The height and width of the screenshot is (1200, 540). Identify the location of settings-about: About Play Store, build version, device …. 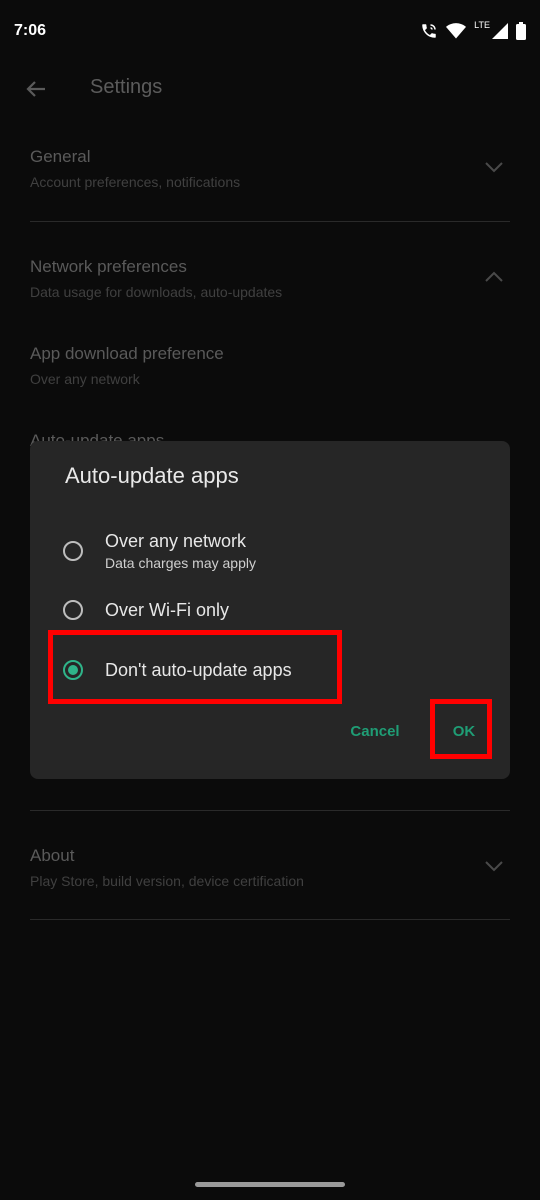
(270, 871).